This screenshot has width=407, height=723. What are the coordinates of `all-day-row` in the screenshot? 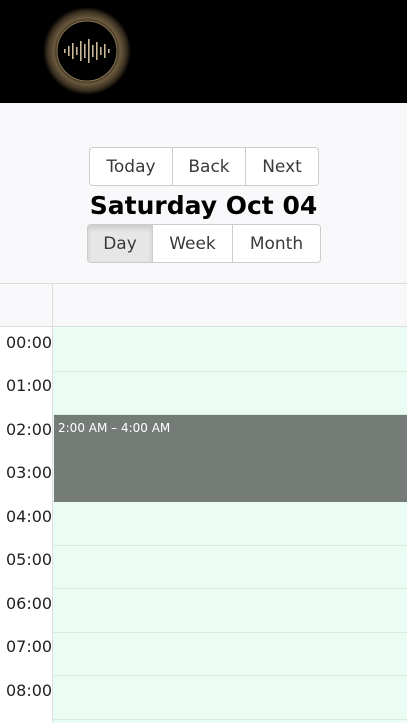 It's located at (203, 305).